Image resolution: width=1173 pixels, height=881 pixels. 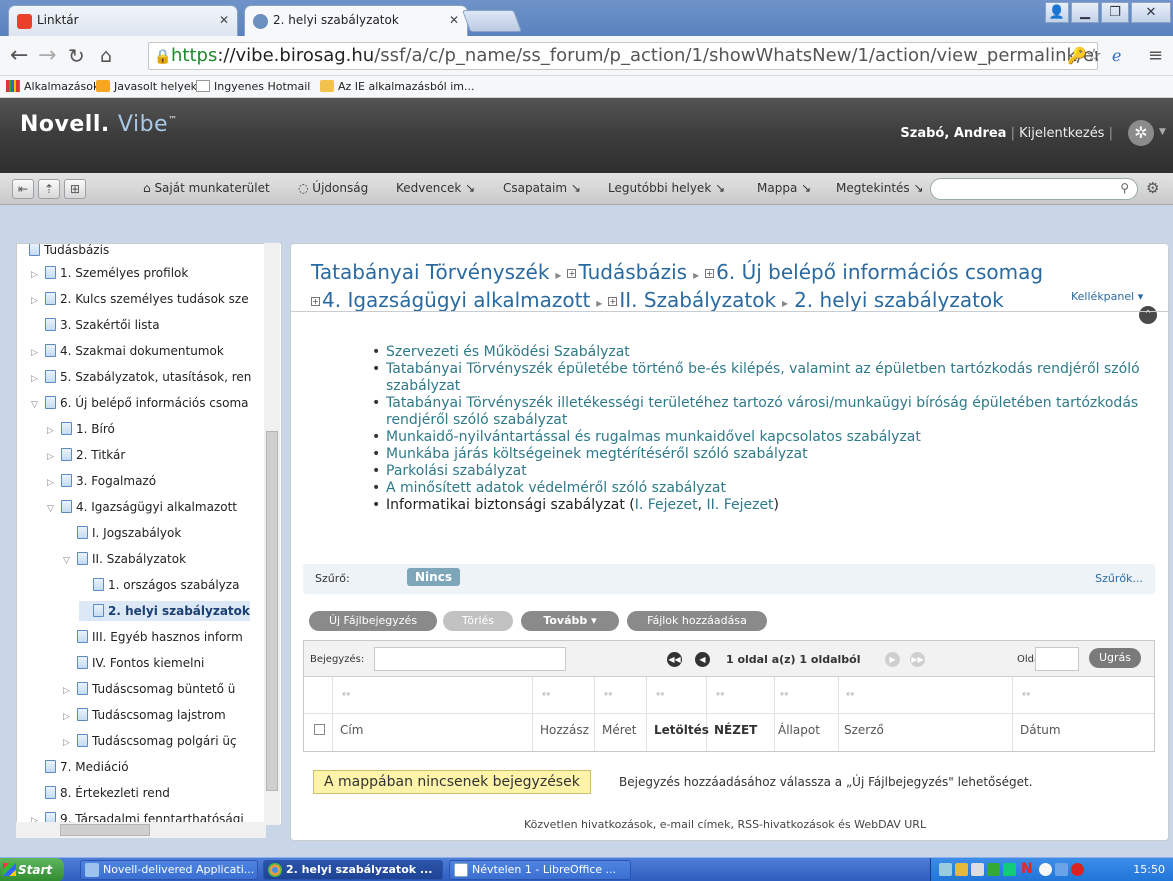 I want to click on breadcrumb-link: II. Szabályzatok, so click(x=697, y=300).